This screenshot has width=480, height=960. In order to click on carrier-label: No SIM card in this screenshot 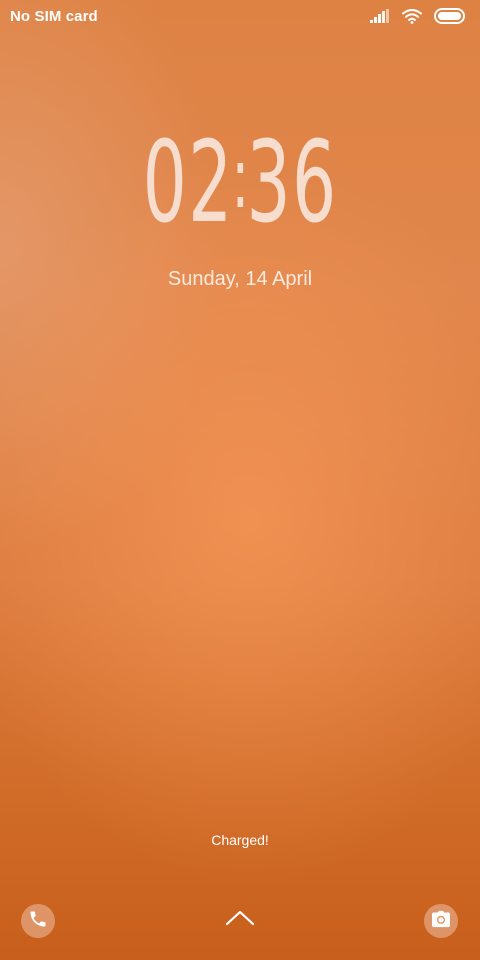, I will do `click(54, 16)`.